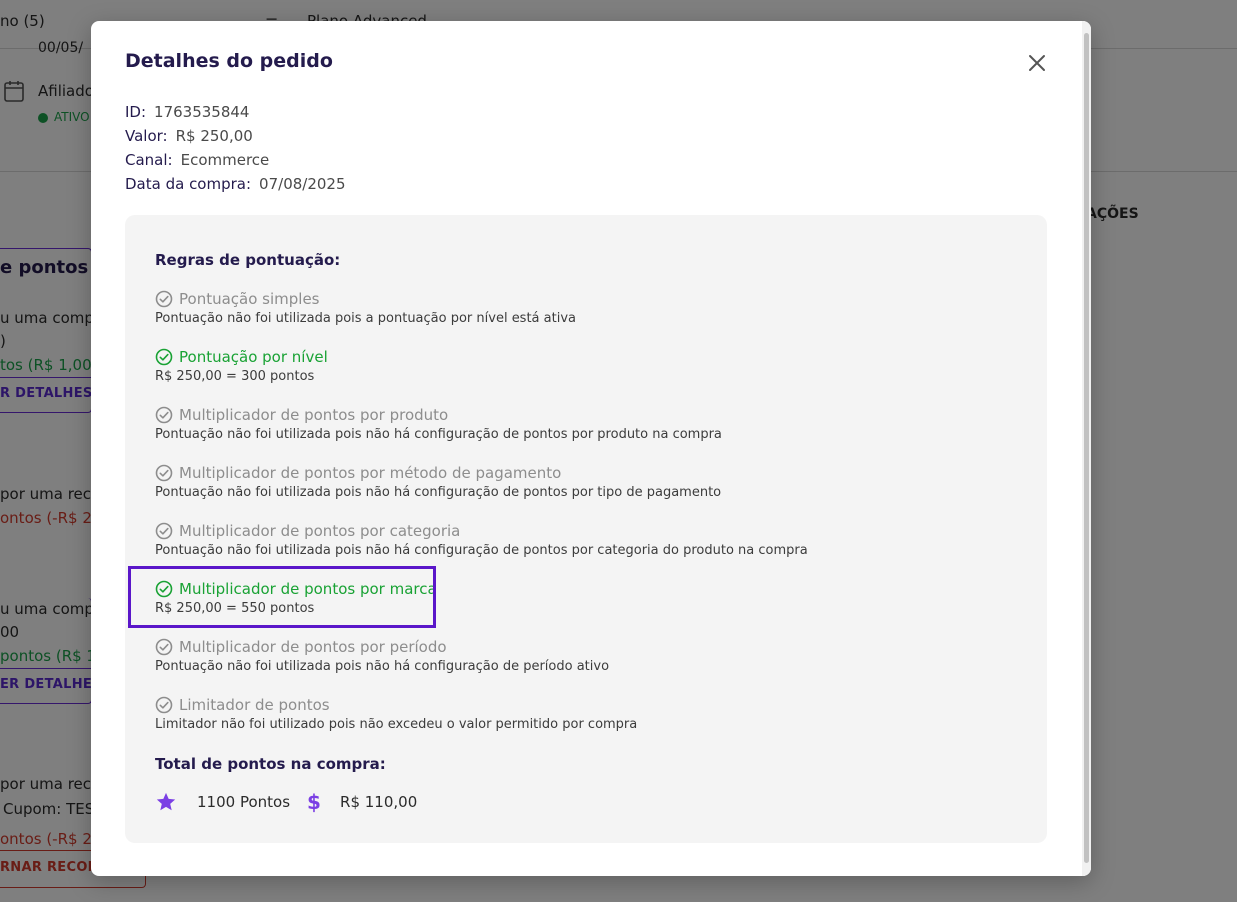 The height and width of the screenshot is (902, 1237). I want to click on modal-title: Detalhes do pedido, so click(229, 61).